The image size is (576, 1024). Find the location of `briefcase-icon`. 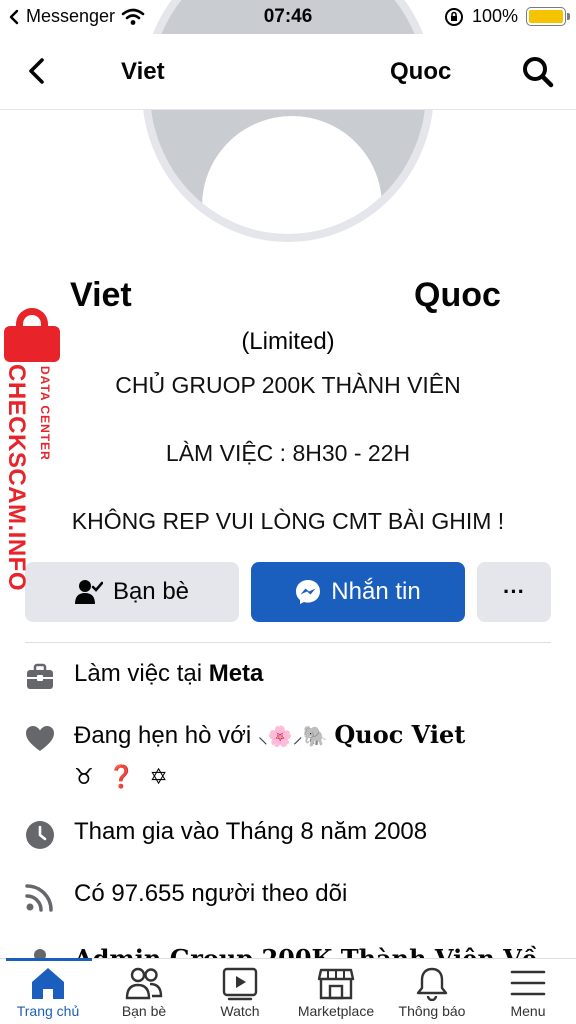

briefcase-icon is located at coordinates (40, 676).